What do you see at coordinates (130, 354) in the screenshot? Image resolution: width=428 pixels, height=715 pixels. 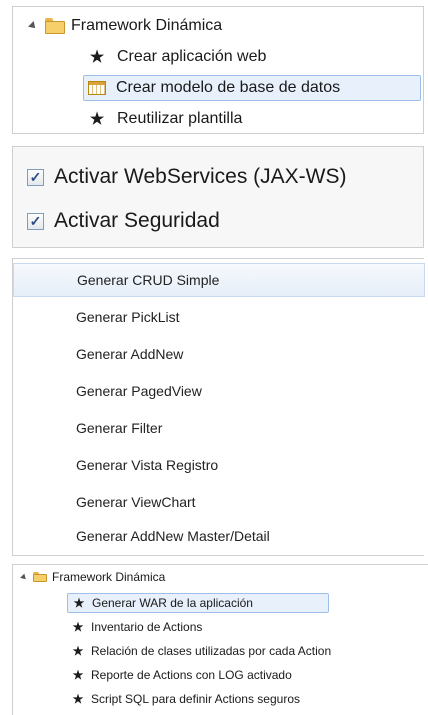 I see `menu-item-label: Generar AddNew` at bounding box center [130, 354].